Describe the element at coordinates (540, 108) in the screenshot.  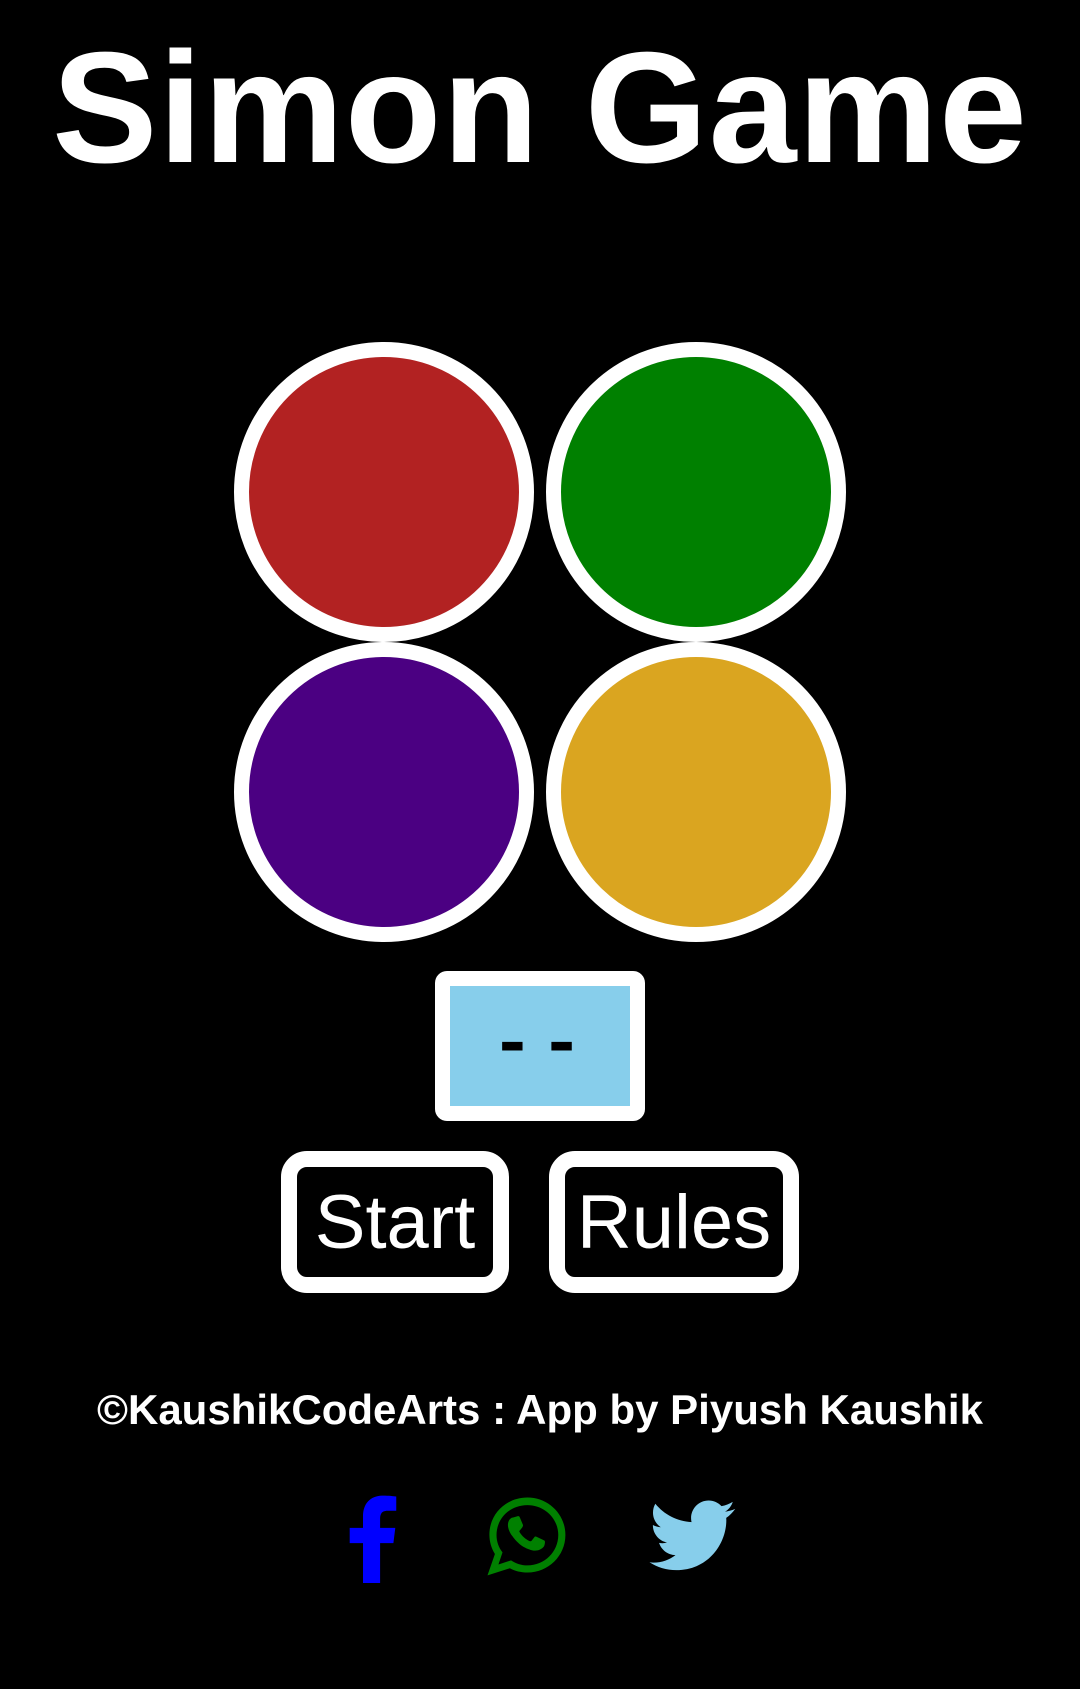
I see `page-title: Simon Game` at that location.